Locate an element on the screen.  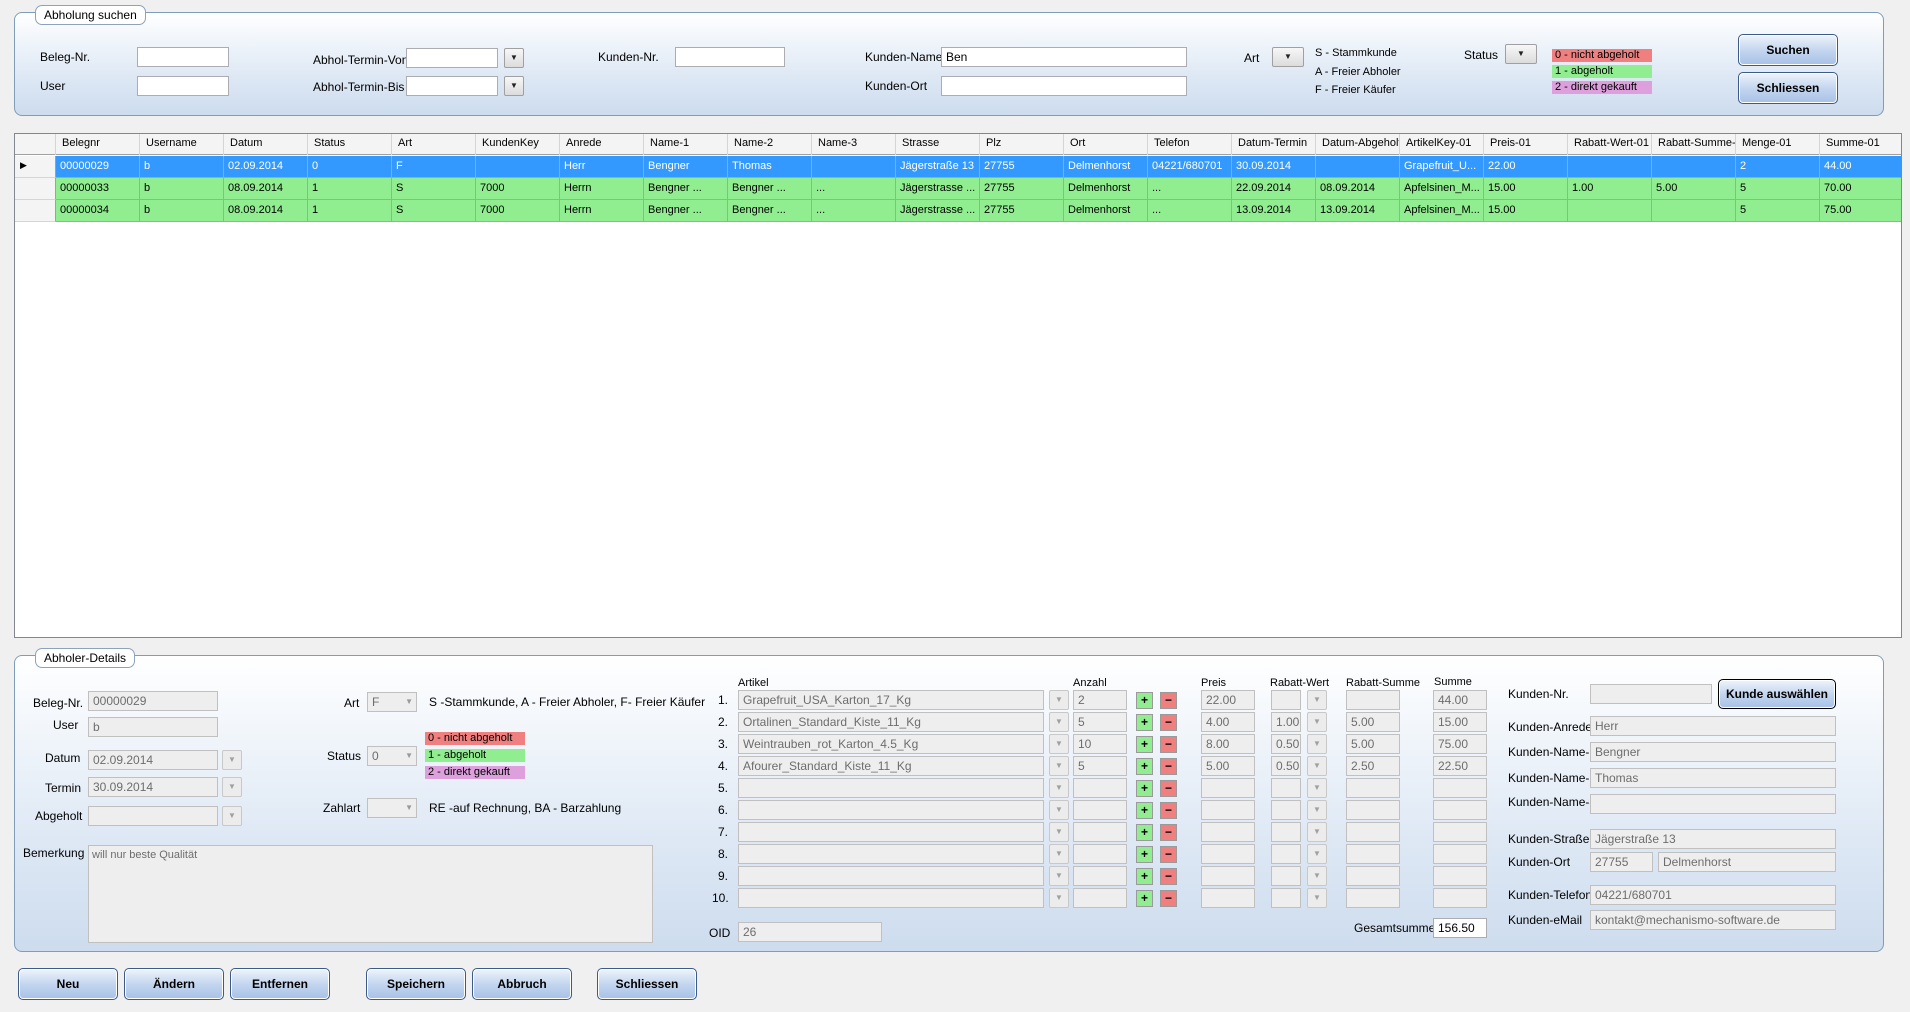
grid-column-header: Preis-01 is located at coordinates (1526, 144).